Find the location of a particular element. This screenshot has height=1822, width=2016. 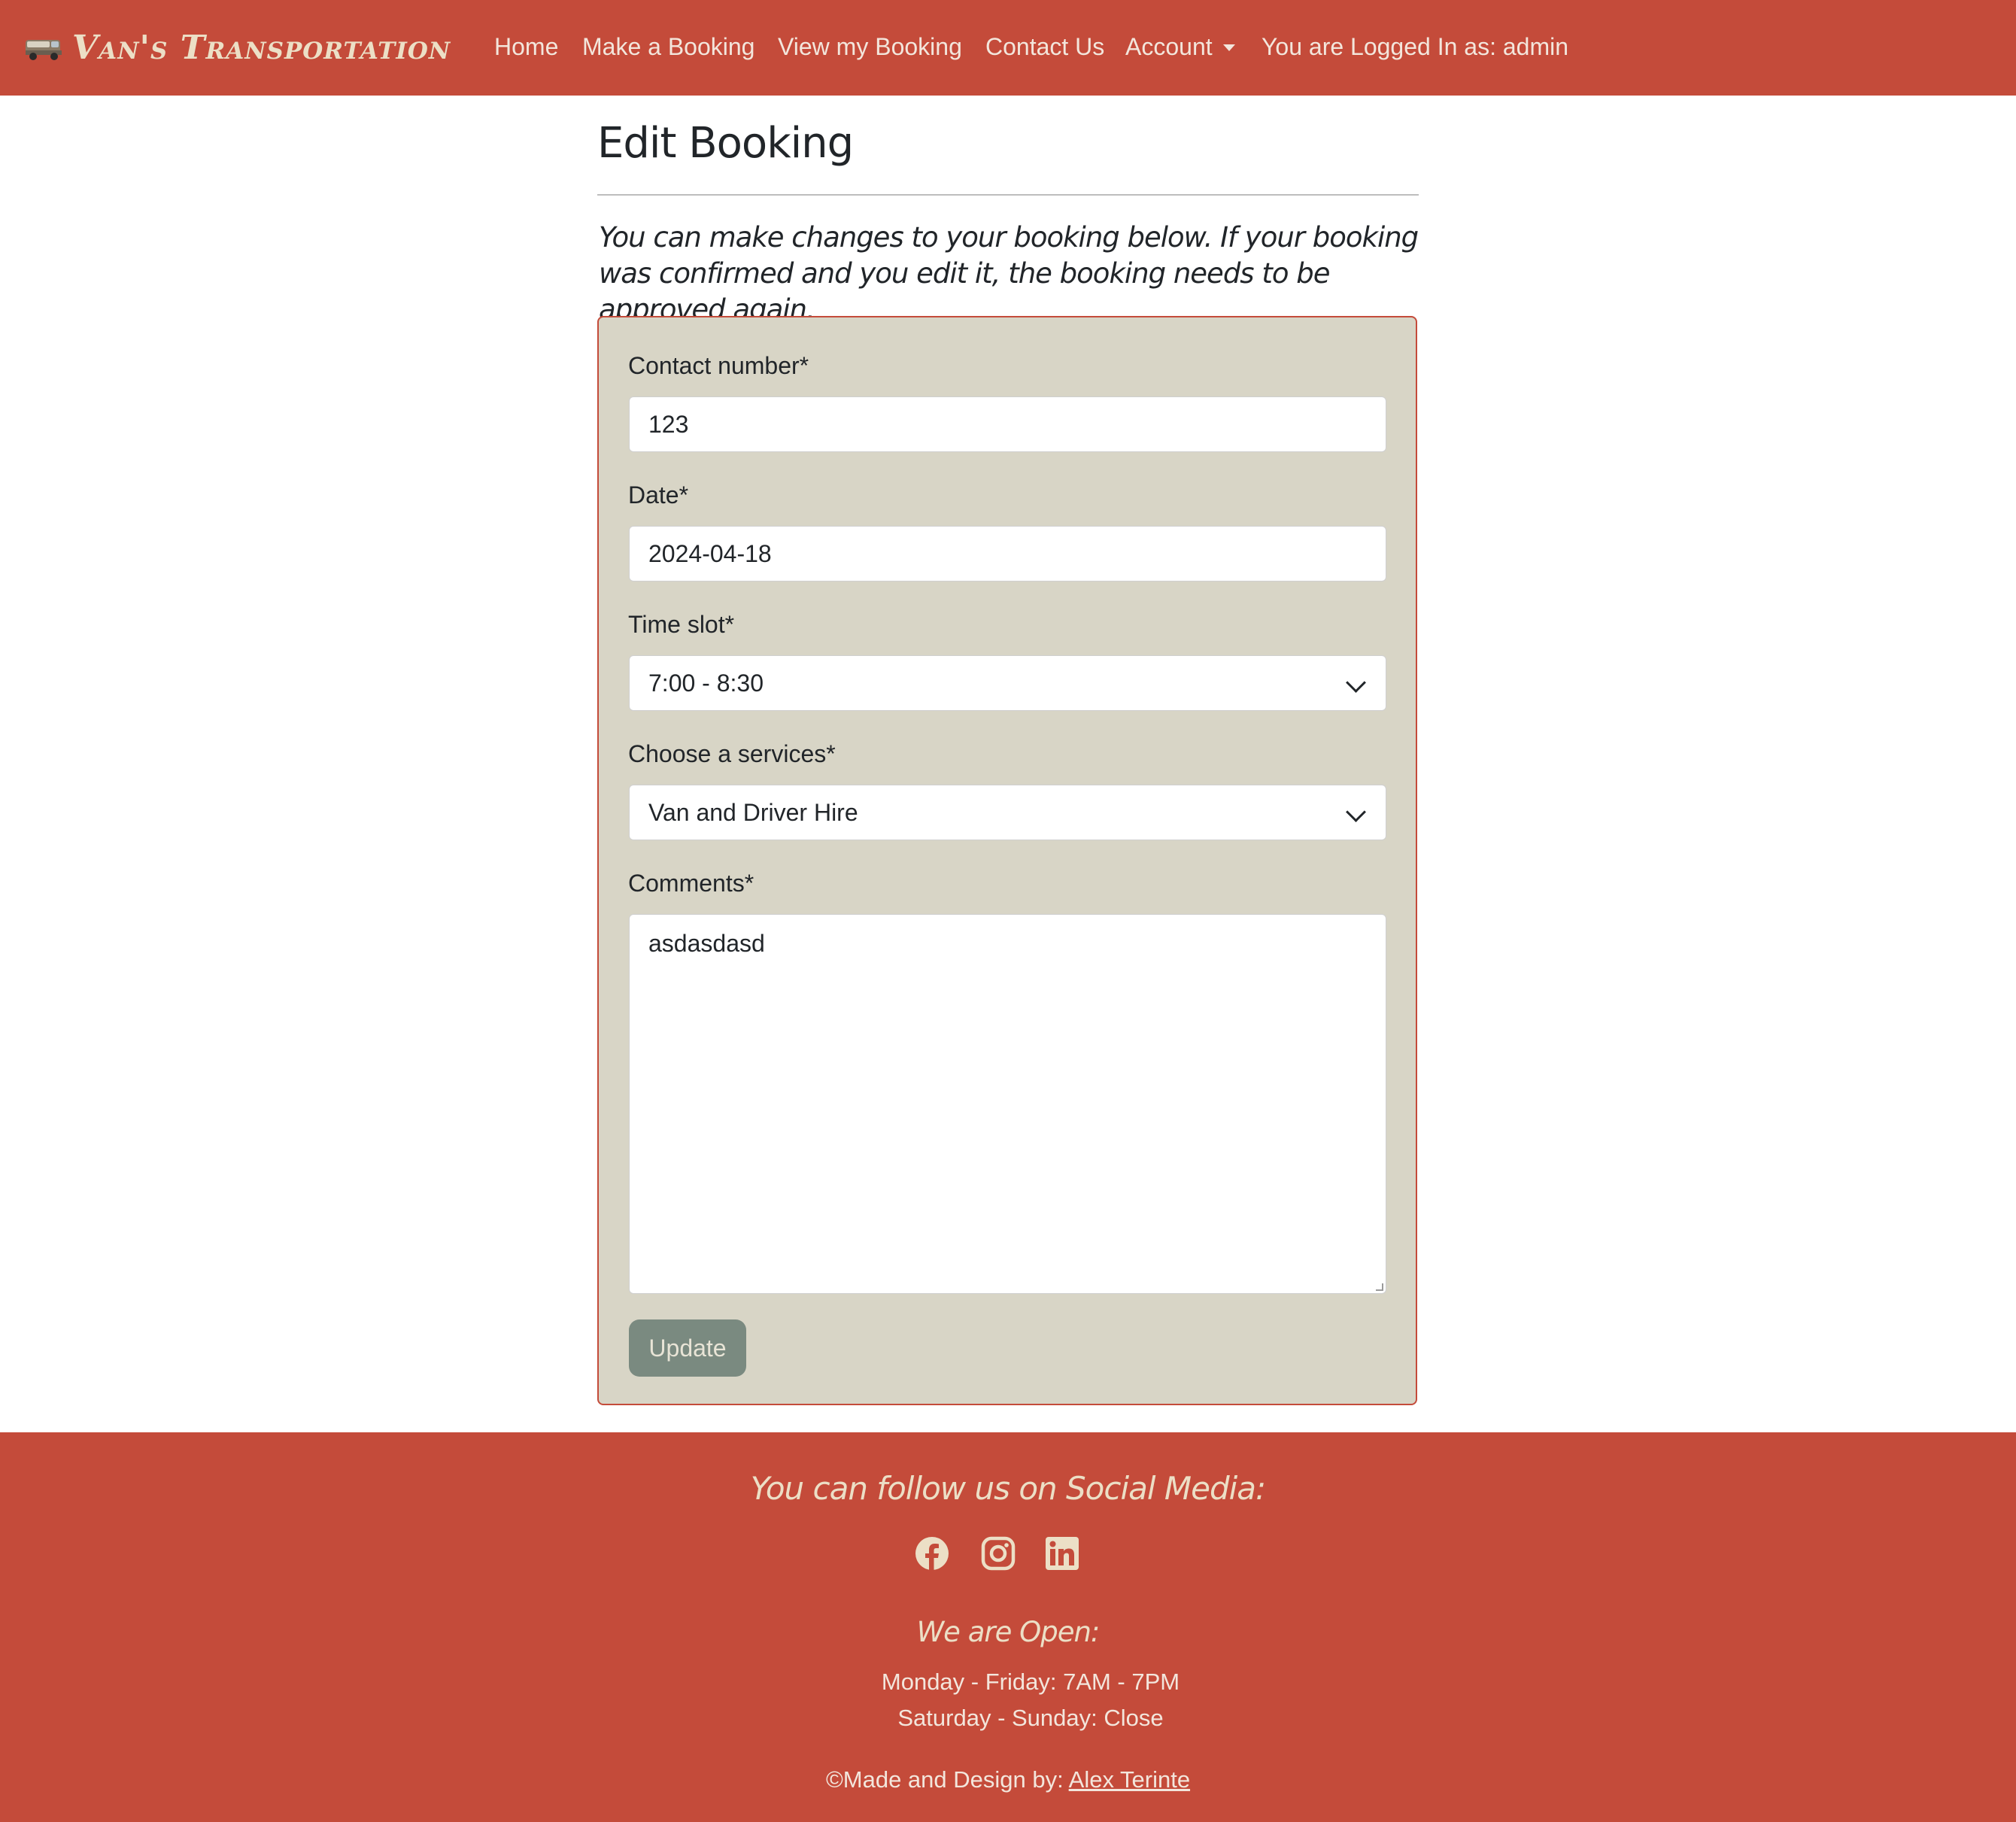

service-select: Van and Driver Hire is located at coordinates (1007, 812).